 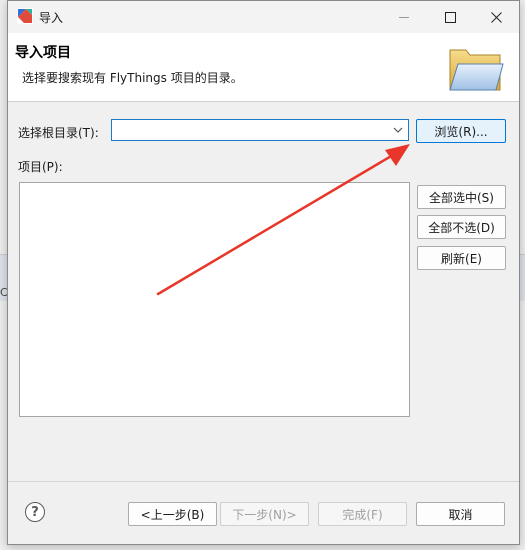 I want to click on minimize-icon, so click(x=404, y=17).